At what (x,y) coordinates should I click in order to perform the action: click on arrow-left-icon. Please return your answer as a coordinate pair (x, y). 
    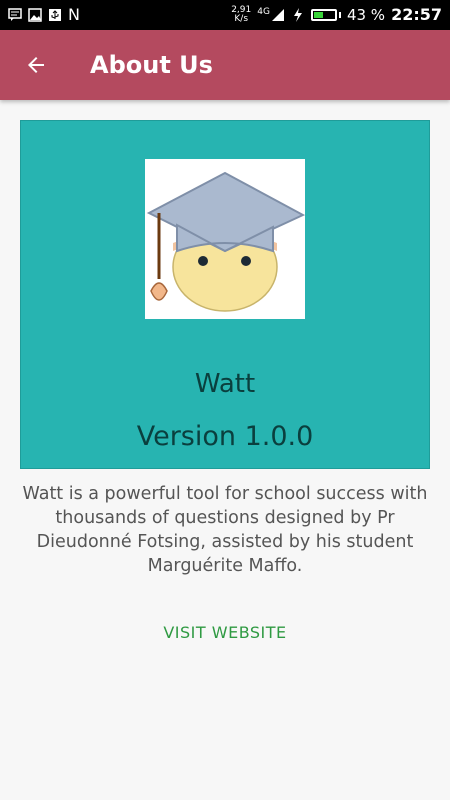
    Looking at the image, I should click on (36, 65).